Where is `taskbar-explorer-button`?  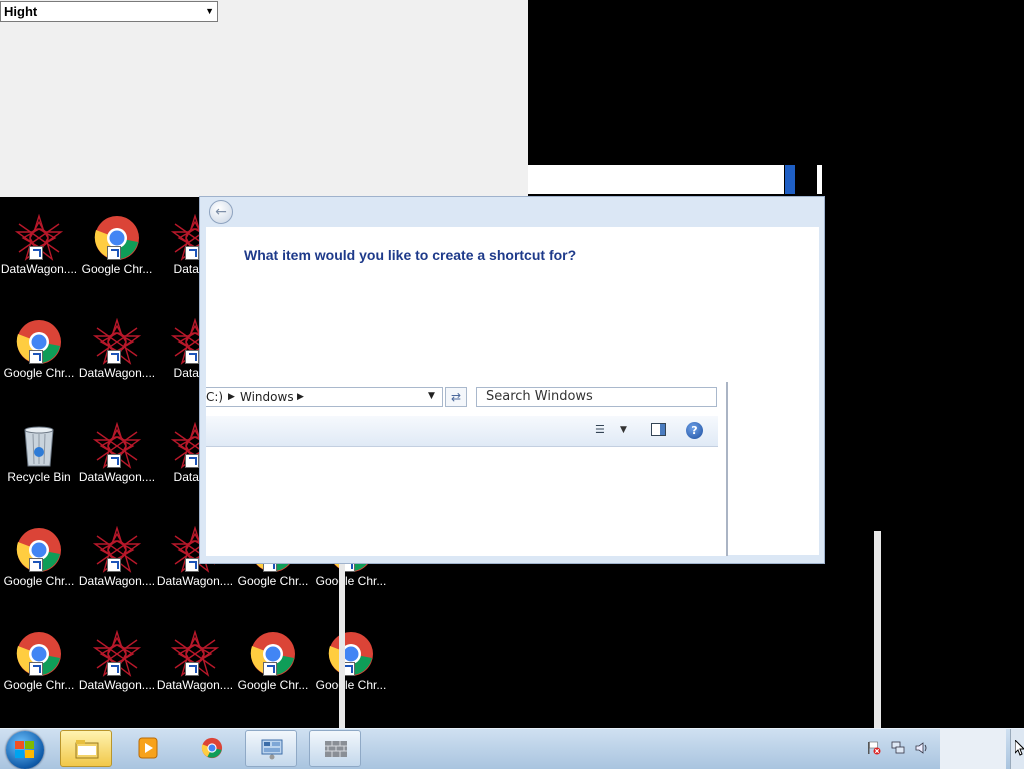 taskbar-explorer-button is located at coordinates (86, 748).